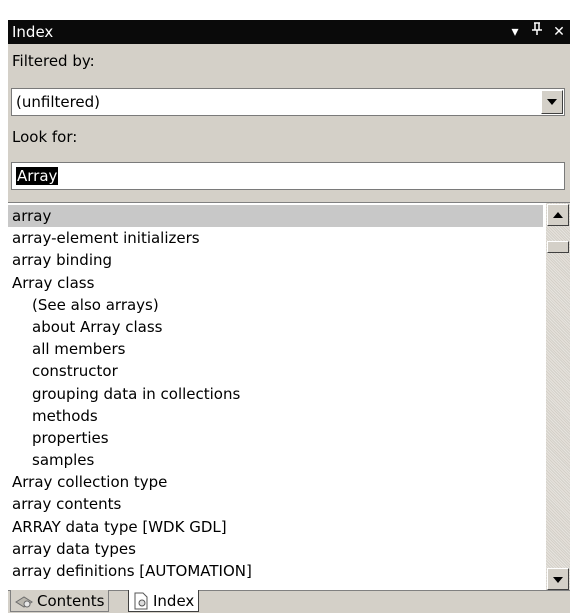 Image resolution: width=575 pixels, height=613 pixels. I want to click on list-item: Array collection type, so click(275, 482).